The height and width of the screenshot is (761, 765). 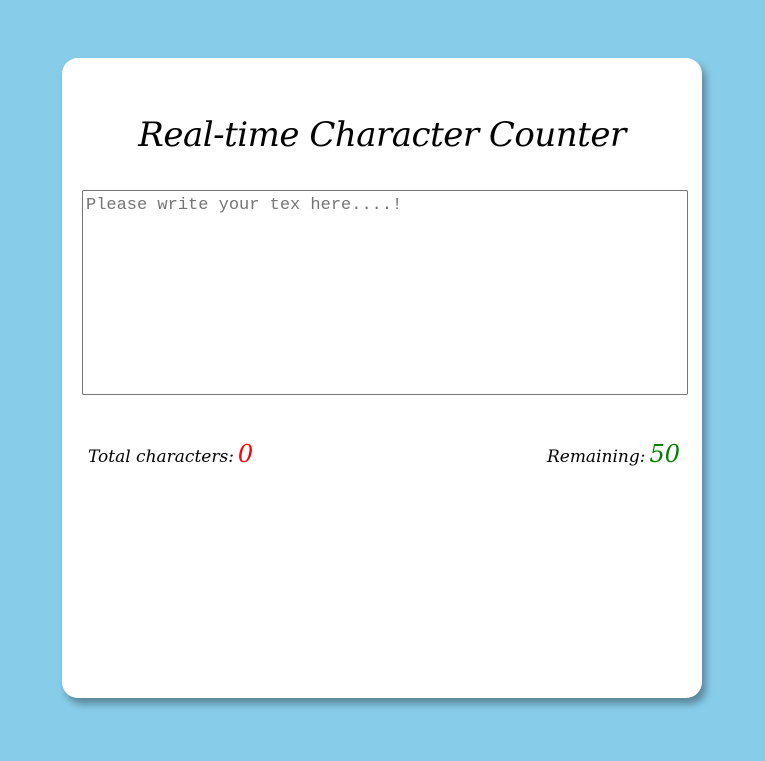 What do you see at coordinates (161, 457) in the screenshot?
I see `total-characters-label: Total characters:` at bounding box center [161, 457].